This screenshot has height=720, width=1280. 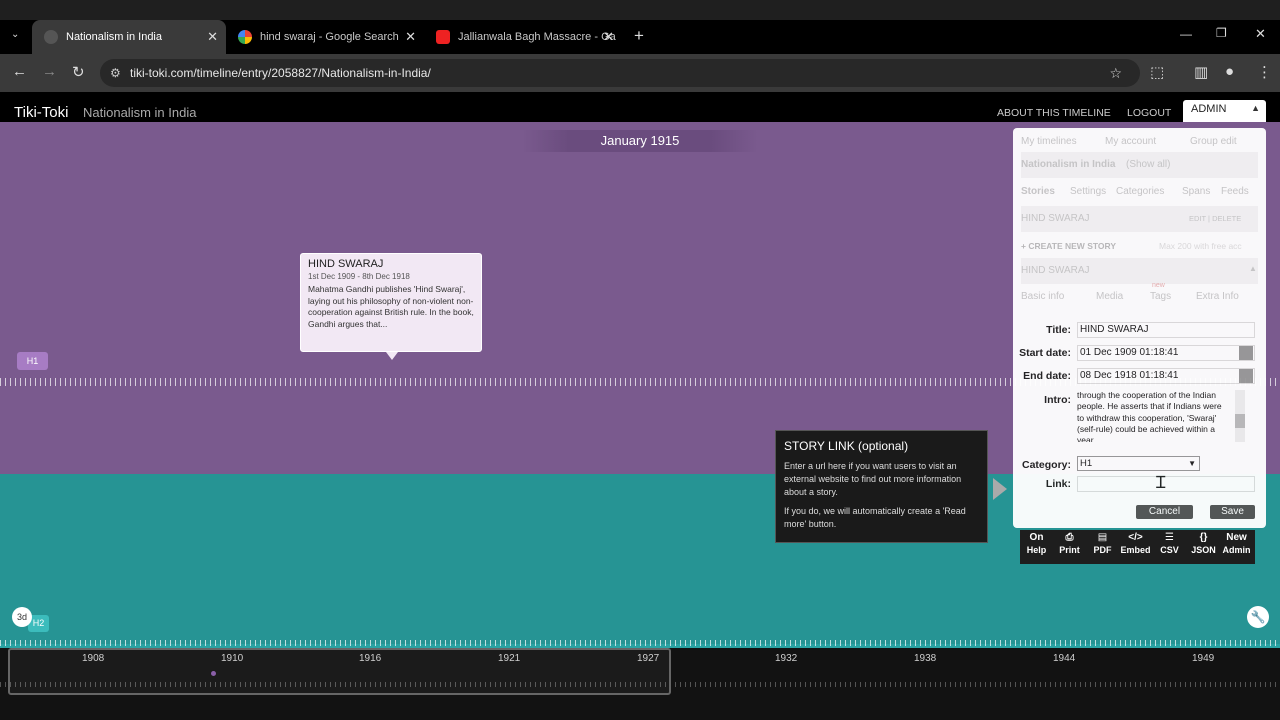 I want to click on close-window-icon: ✕, so click(x=1260, y=34).